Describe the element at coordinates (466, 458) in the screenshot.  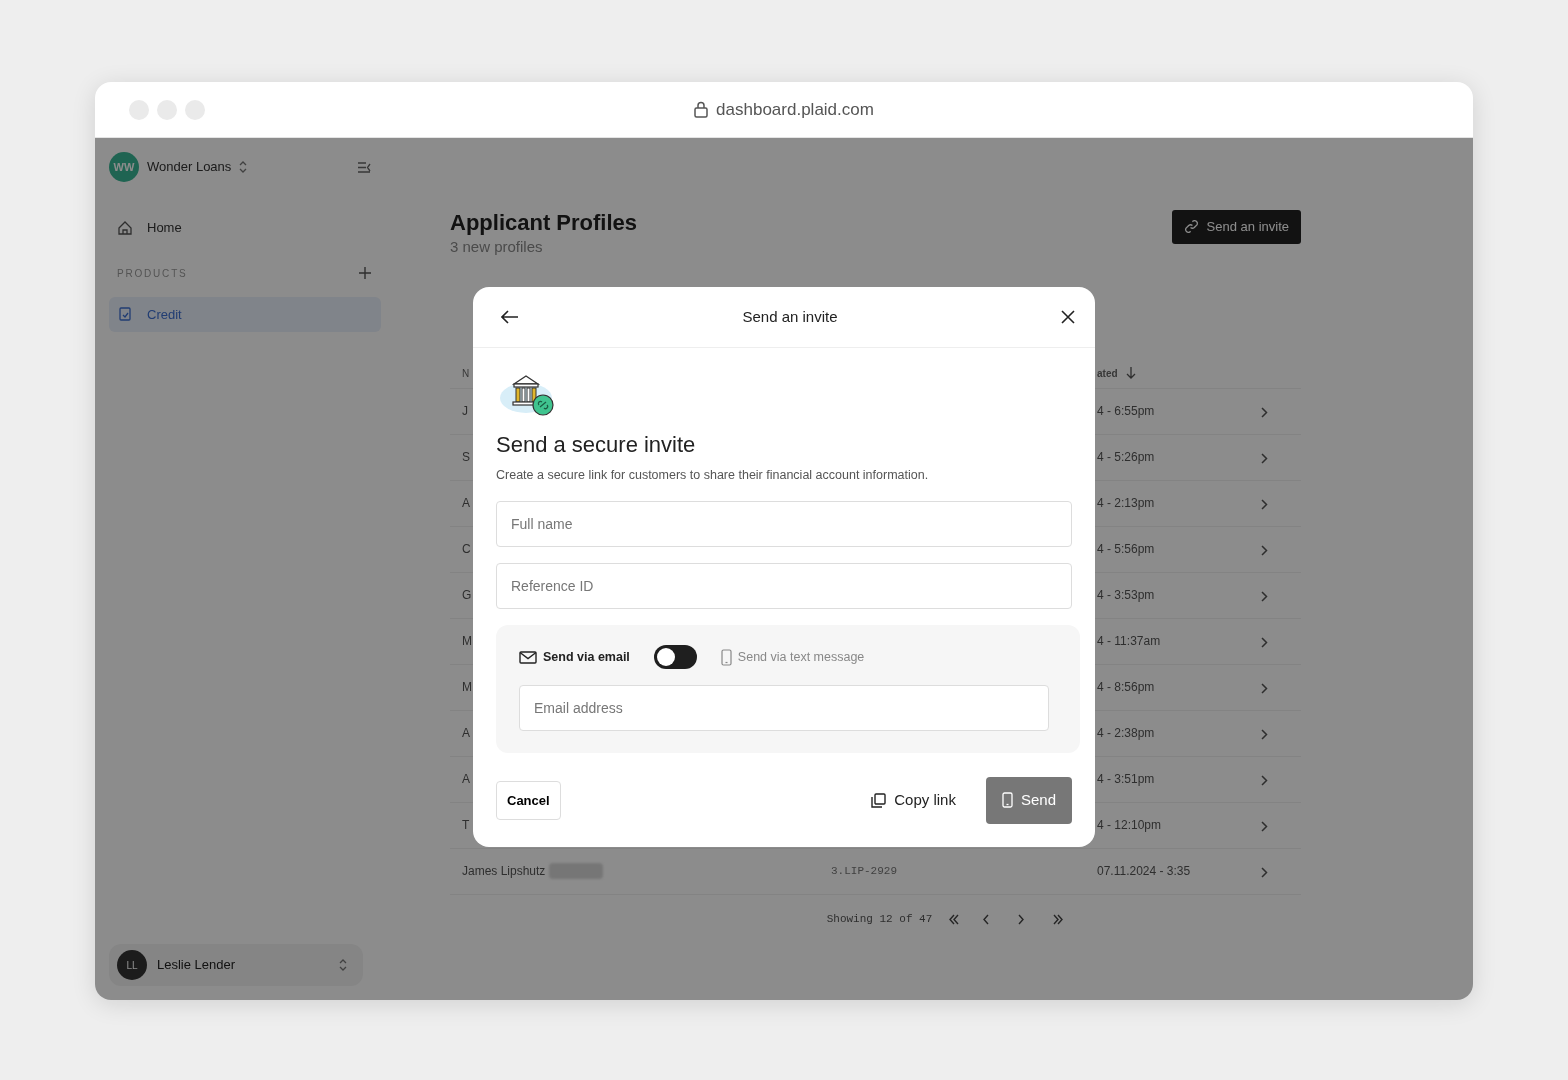
I see `table-cell-text: S` at that location.